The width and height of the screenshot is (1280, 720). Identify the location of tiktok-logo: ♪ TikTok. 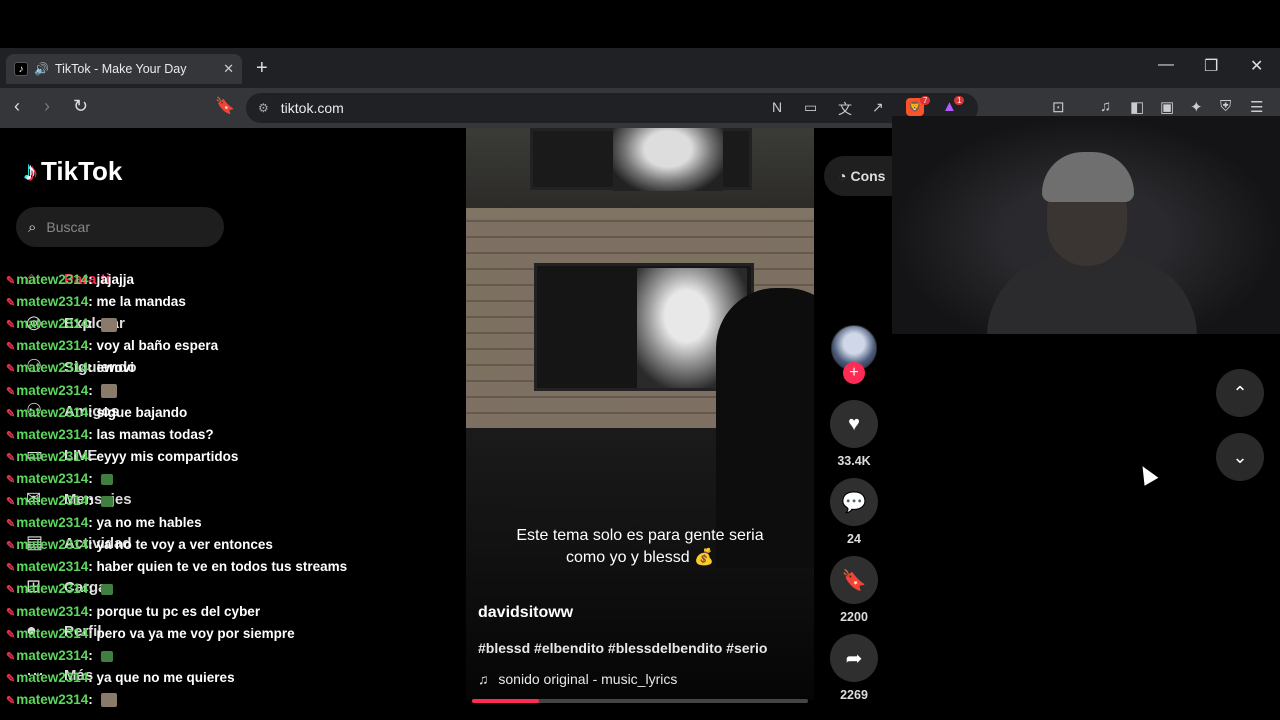
(73, 171).